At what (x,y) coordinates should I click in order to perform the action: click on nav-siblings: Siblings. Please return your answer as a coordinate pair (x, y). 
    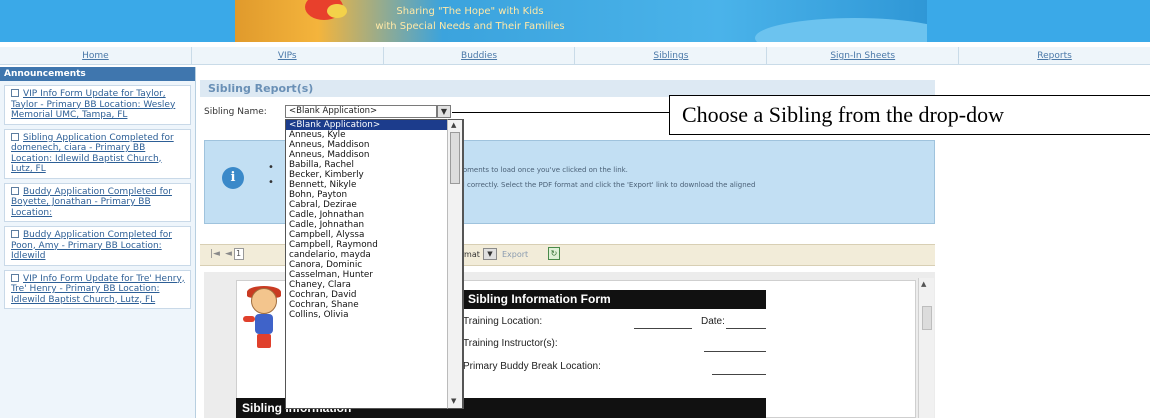
    Looking at the image, I should click on (671, 55).